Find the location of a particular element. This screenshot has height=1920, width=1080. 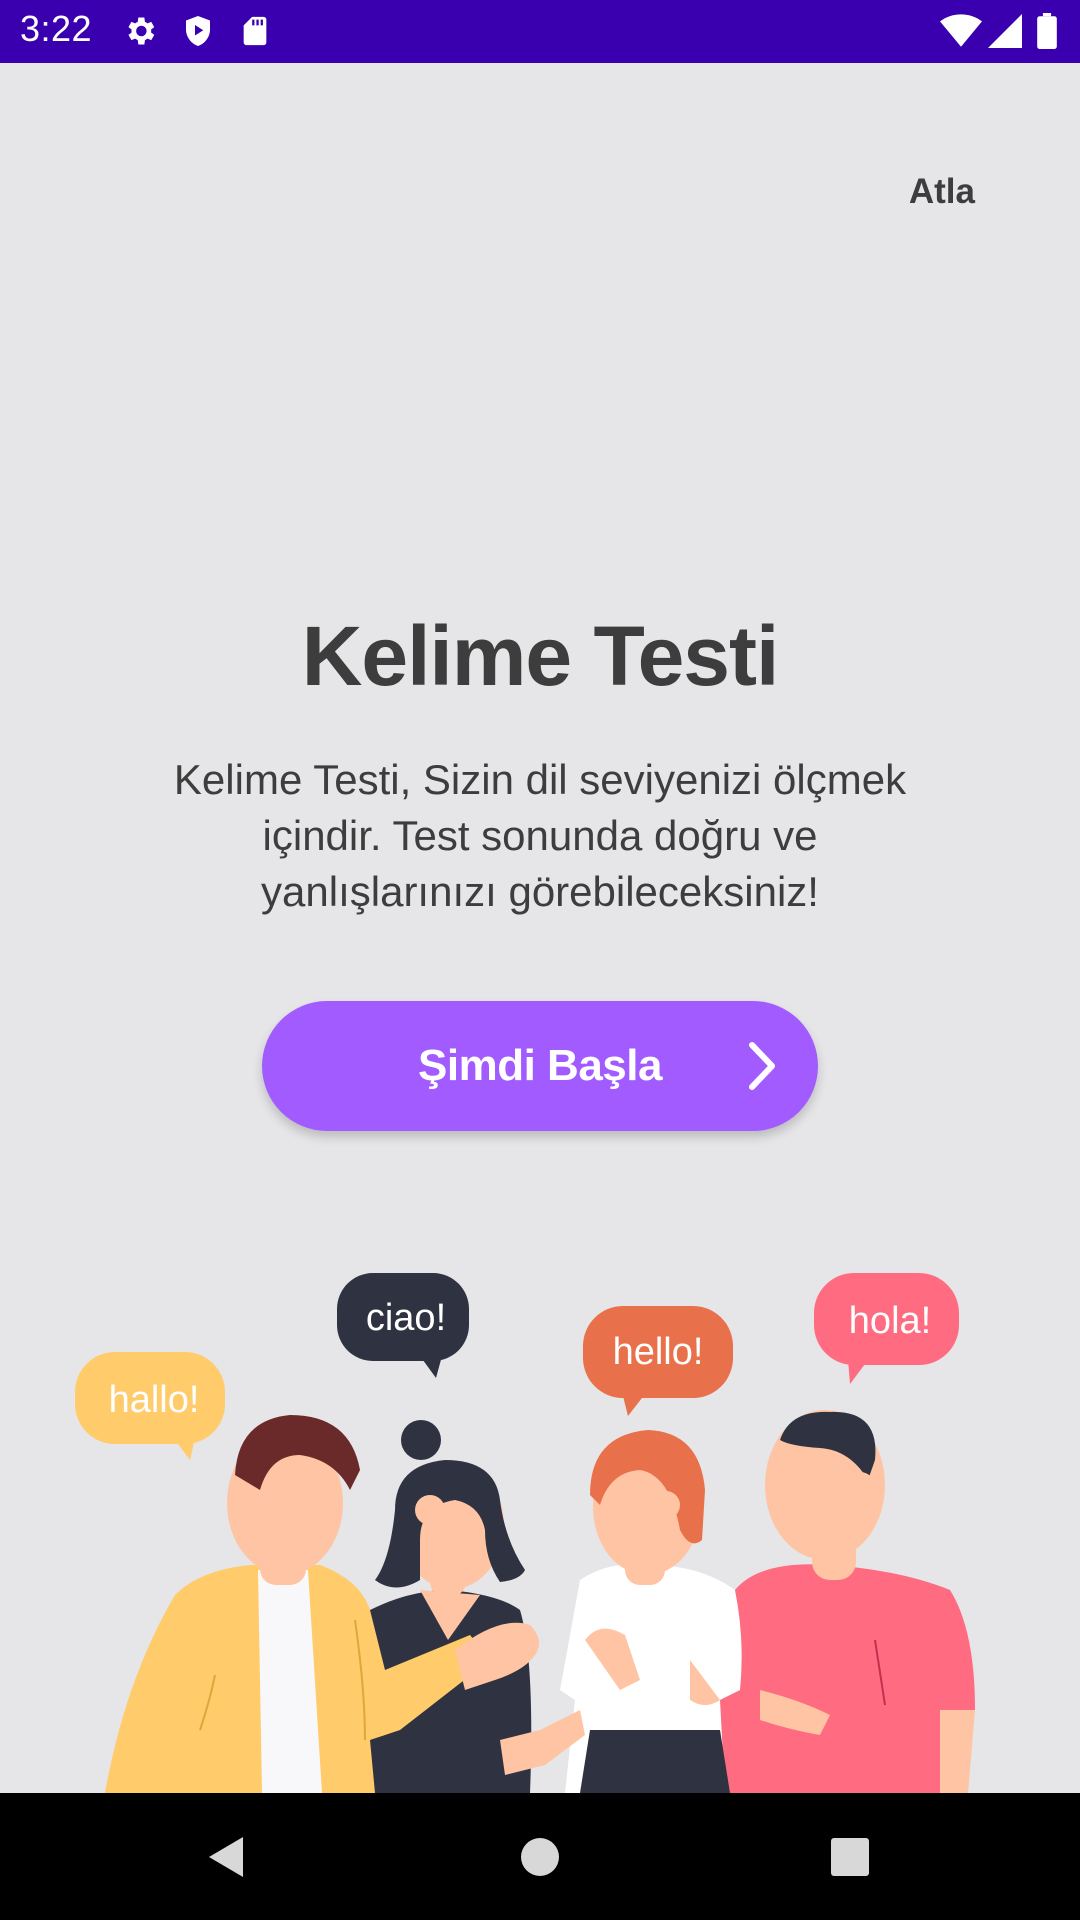

start-button-label: Şimdi Başla is located at coordinates (540, 1065).